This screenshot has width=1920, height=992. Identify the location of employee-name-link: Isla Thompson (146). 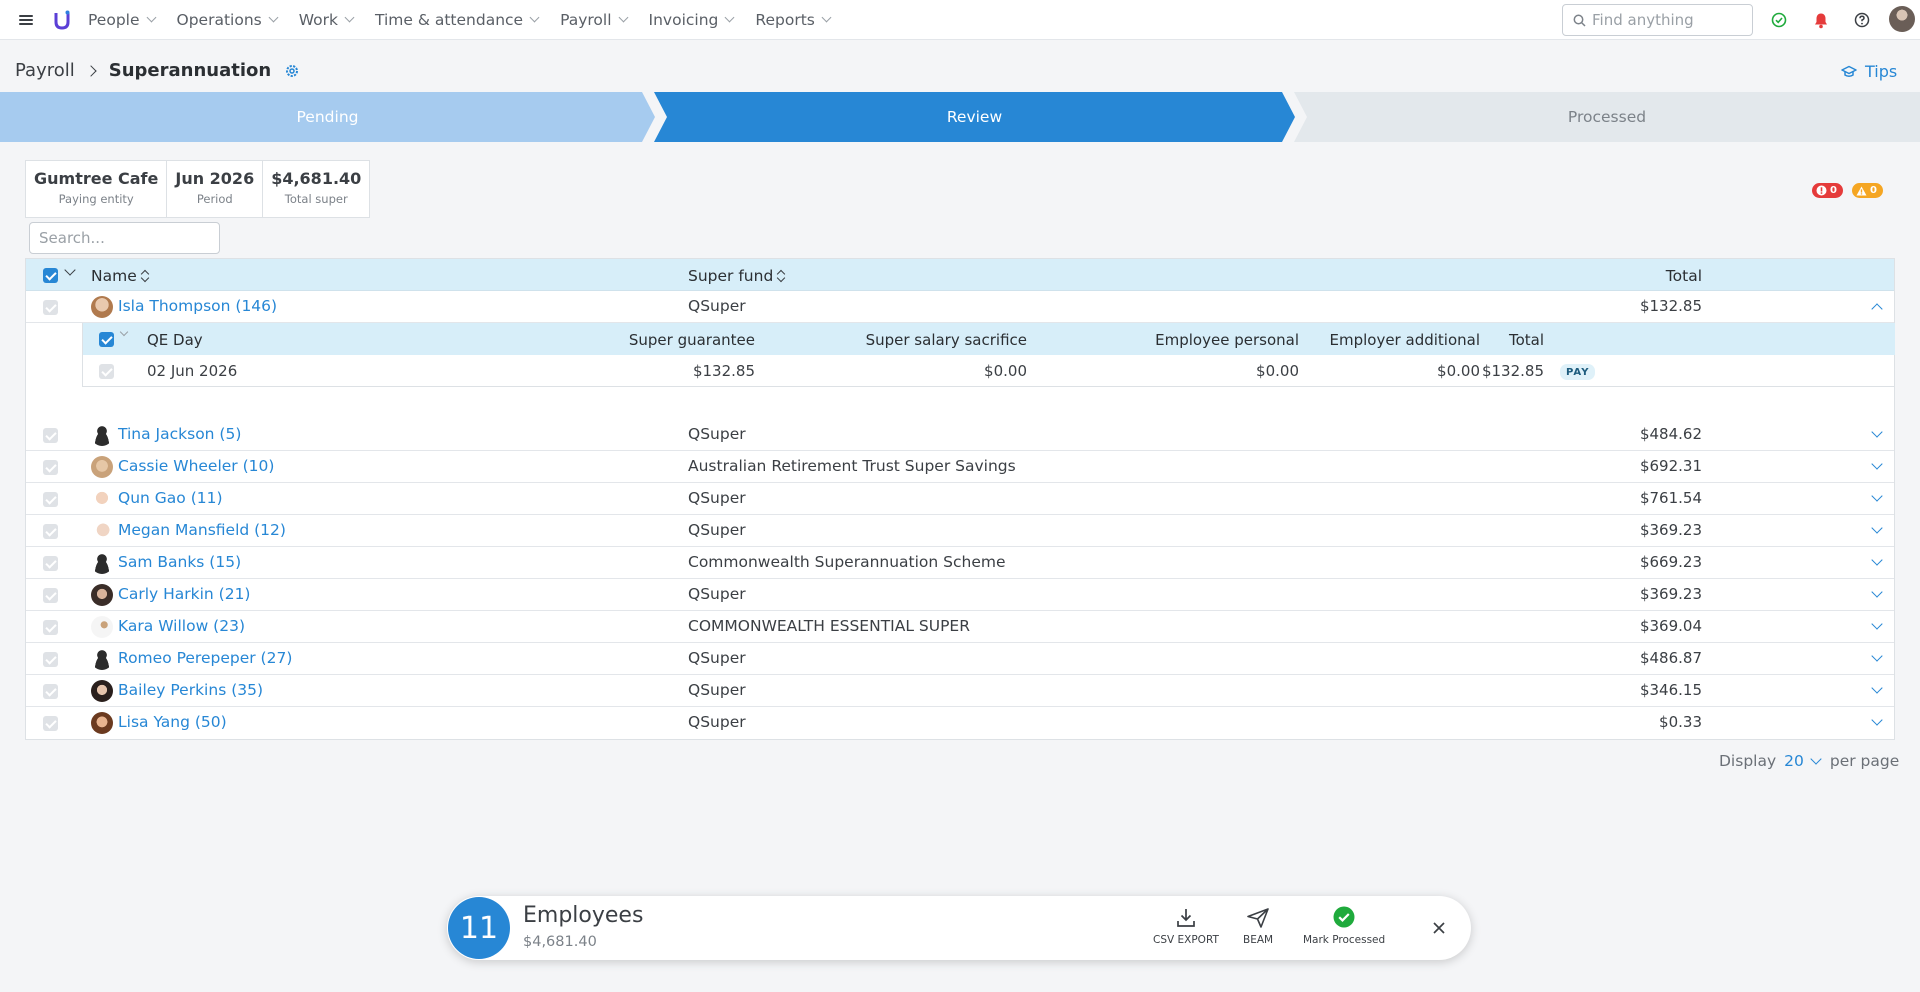
(197, 306).